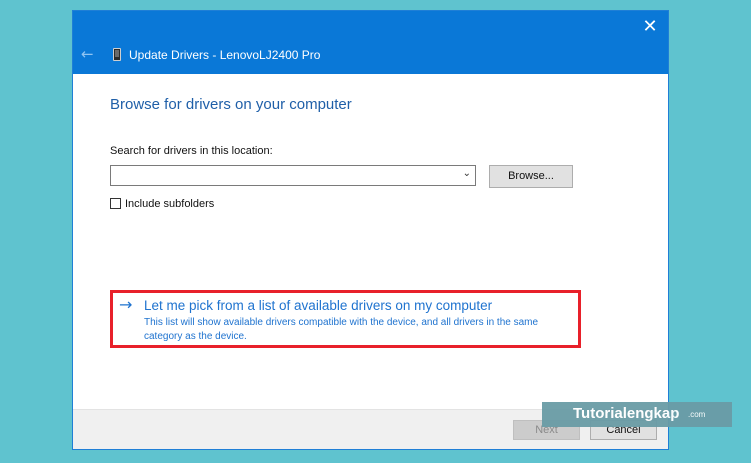  What do you see at coordinates (126, 304) in the screenshot?
I see `arrow-right-icon: →` at bounding box center [126, 304].